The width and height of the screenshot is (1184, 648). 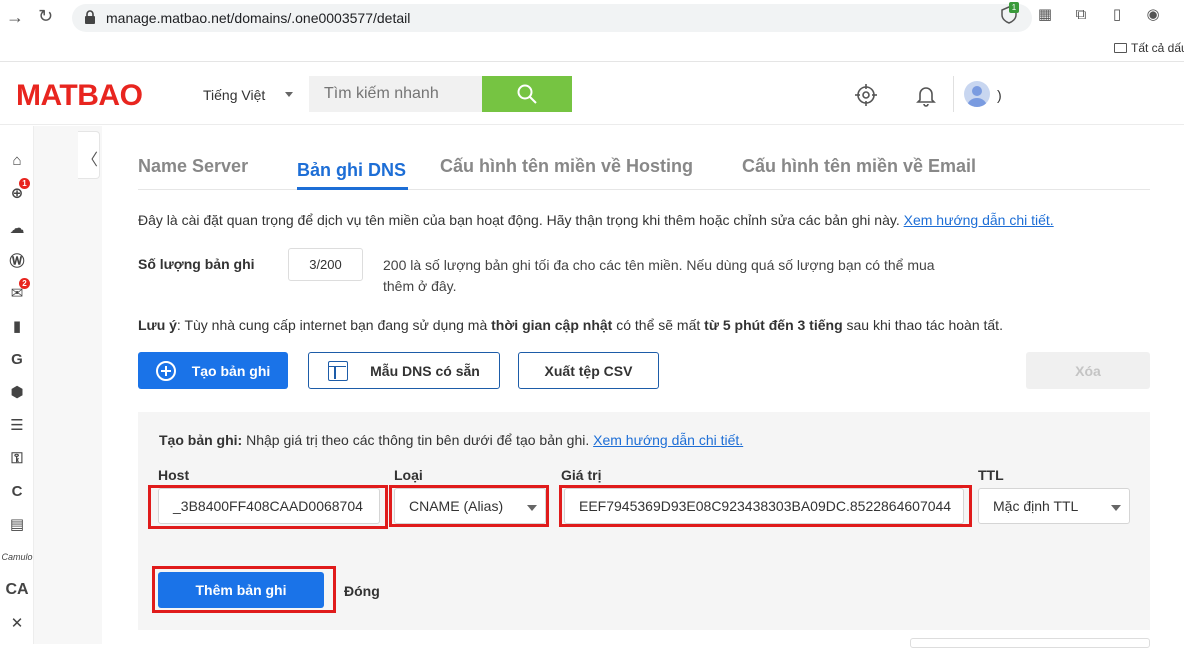 What do you see at coordinates (1153, 15) in the screenshot?
I see `profile-icon: ◉` at bounding box center [1153, 15].